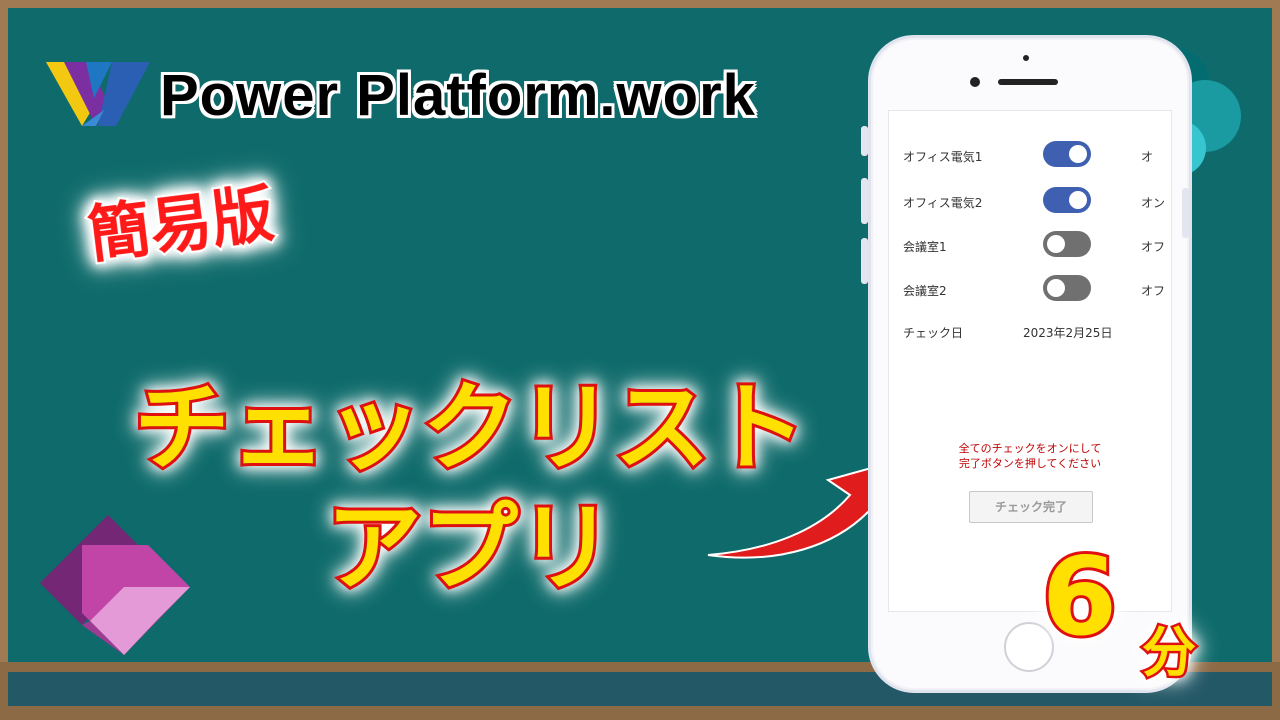 This screenshot has height=720, width=1280. What do you see at coordinates (1031, 507) in the screenshot?
I see `check-complete-button: チェック完了` at bounding box center [1031, 507].